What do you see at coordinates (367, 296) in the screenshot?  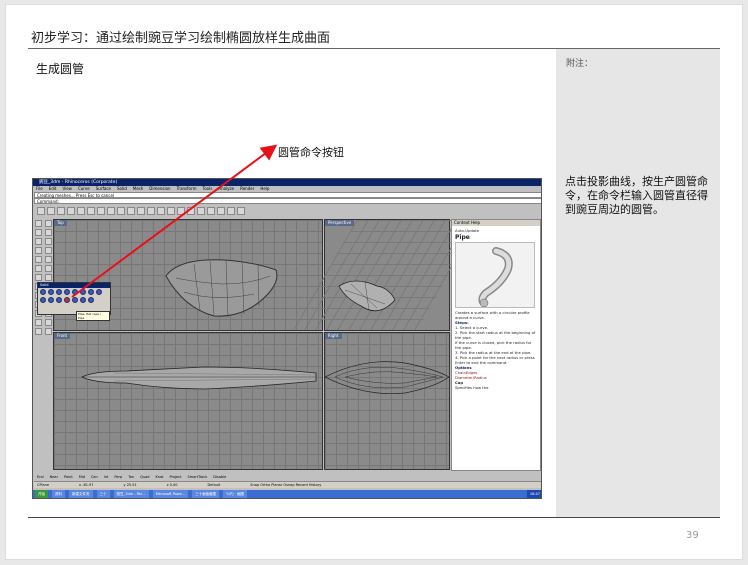 I see `pea-pod-perspective` at bounding box center [367, 296].